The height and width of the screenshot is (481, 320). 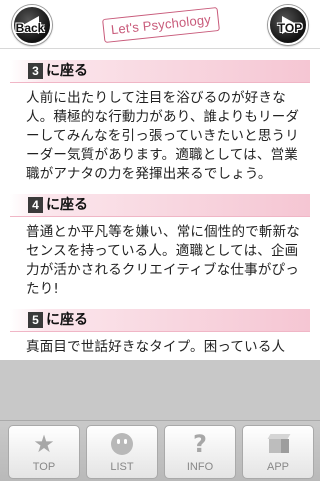 I want to click on app-logo: Let's Psychology, so click(x=161, y=25).